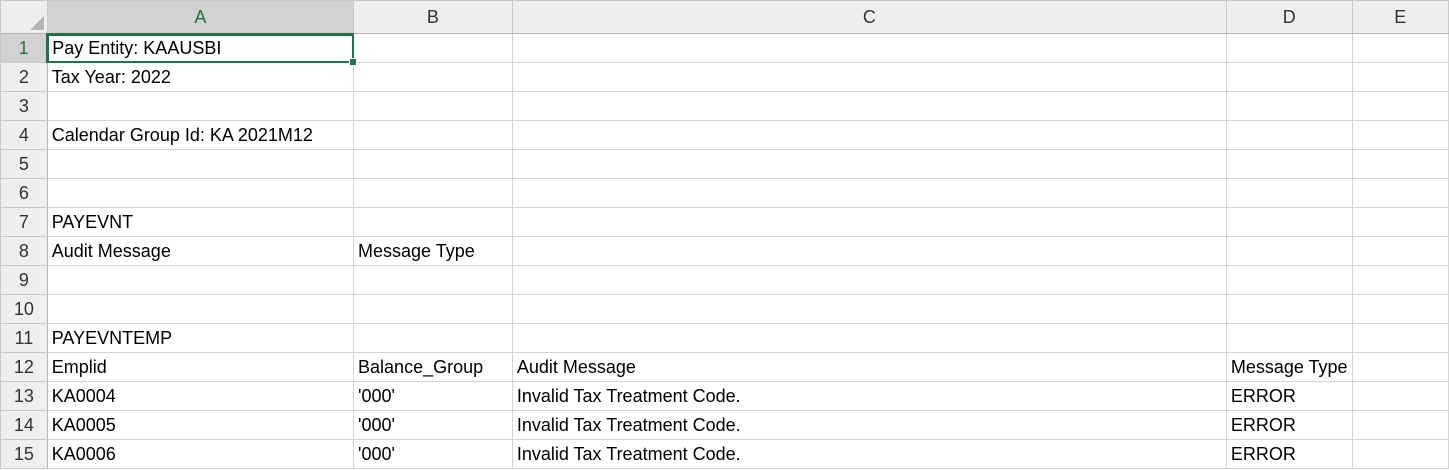 The image size is (1449, 470). What do you see at coordinates (24, 396) in the screenshot?
I see `row-header-13: 13` at bounding box center [24, 396].